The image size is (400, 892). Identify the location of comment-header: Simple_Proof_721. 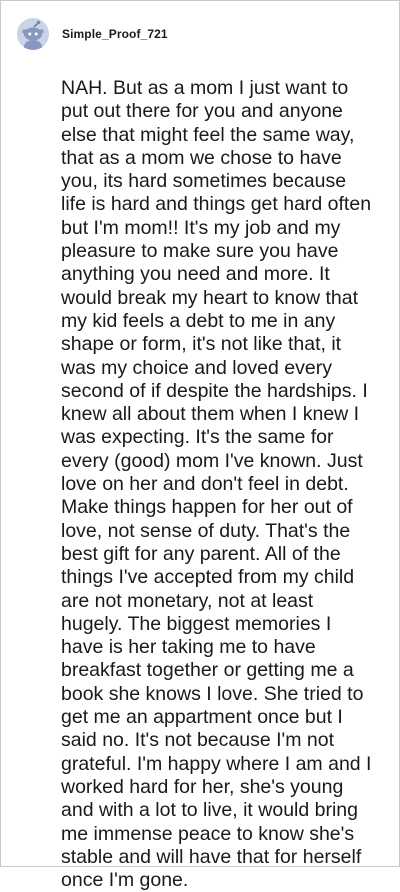
(92, 34).